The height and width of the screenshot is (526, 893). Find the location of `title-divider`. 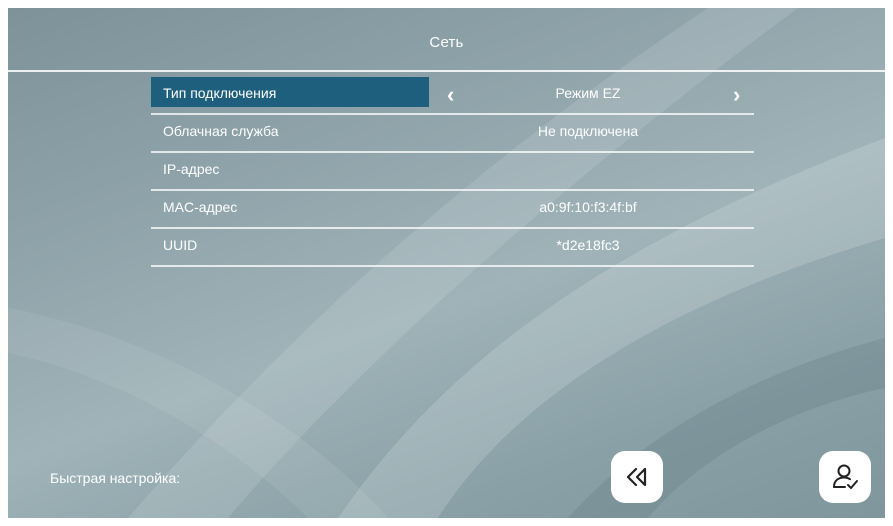

title-divider is located at coordinates (446, 71).